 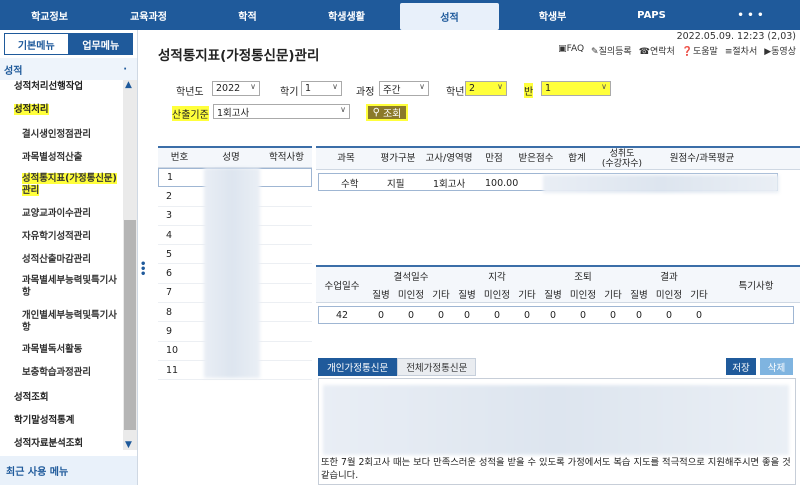 What do you see at coordinates (169, 216) in the screenshot?
I see `student-number: 3` at bounding box center [169, 216].